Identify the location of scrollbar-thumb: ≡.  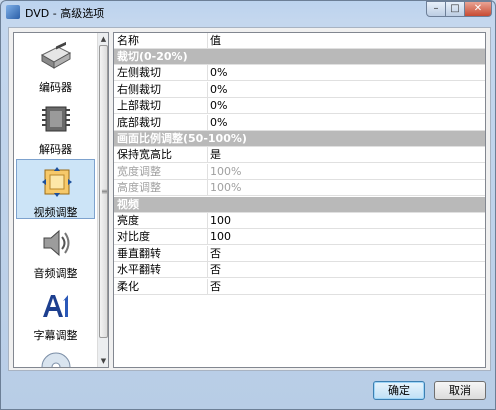
(103, 191).